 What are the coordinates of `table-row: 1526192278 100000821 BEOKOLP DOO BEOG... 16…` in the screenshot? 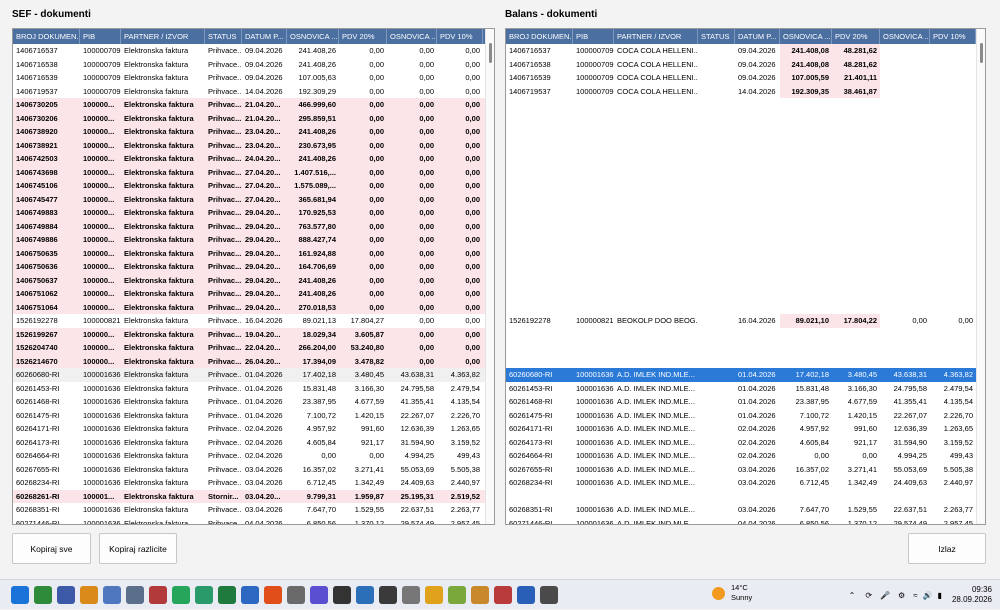 It's located at (745, 321).